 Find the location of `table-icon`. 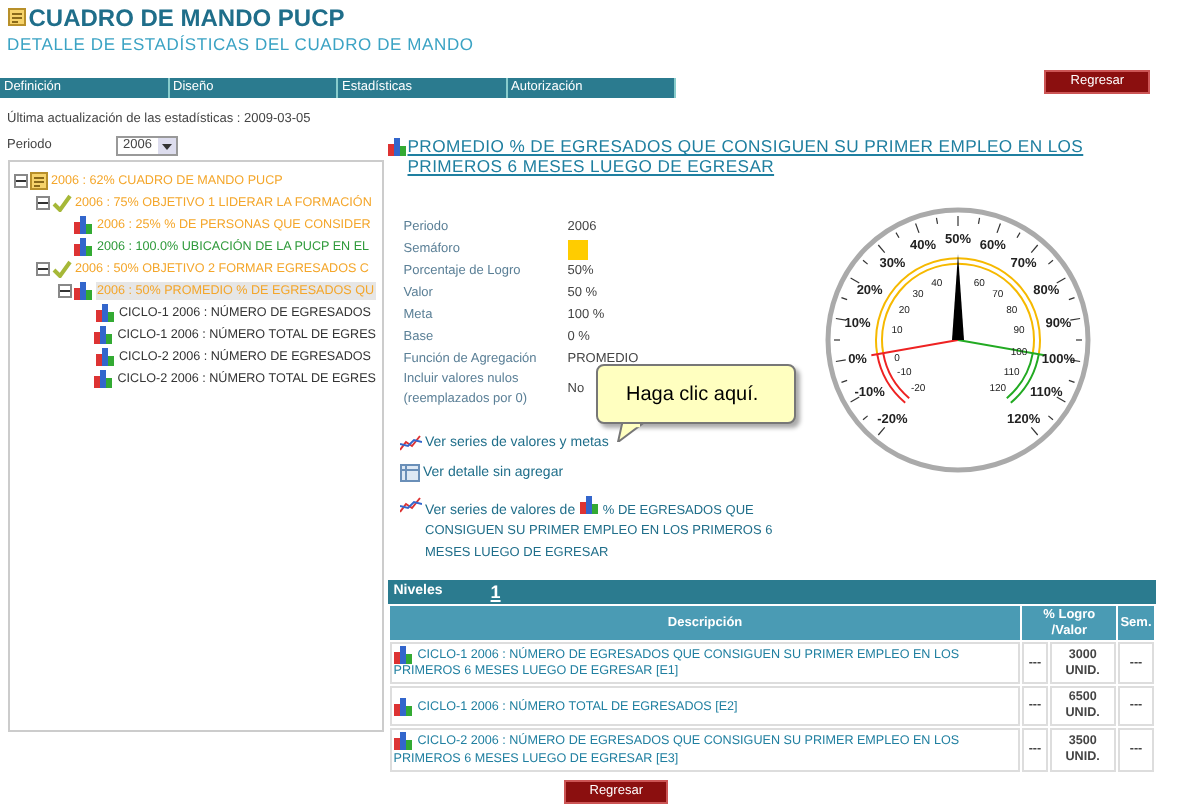

table-icon is located at coordinates (409, 473).